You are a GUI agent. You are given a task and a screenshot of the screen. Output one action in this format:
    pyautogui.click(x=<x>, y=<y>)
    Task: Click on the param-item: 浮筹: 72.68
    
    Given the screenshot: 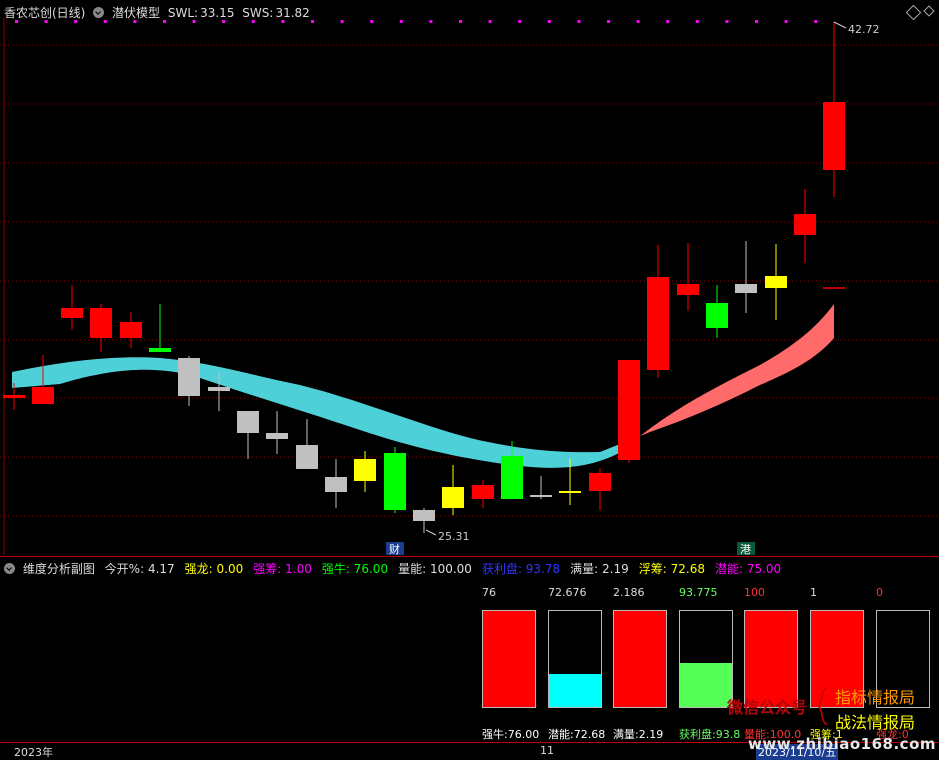 What is the action you would take?
    pyautogui.click(x=674, y=569)
    